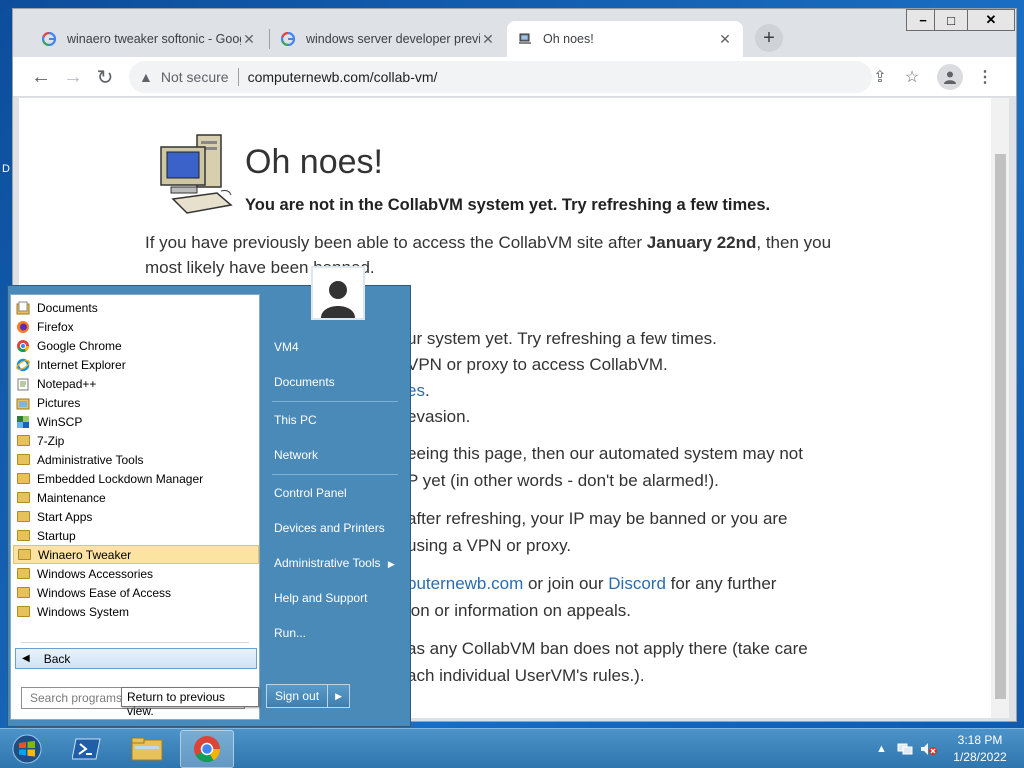 The width and height of the screenshot is (1024, 768). I want to click on taskbar-file-explorer, so click(147, 749).